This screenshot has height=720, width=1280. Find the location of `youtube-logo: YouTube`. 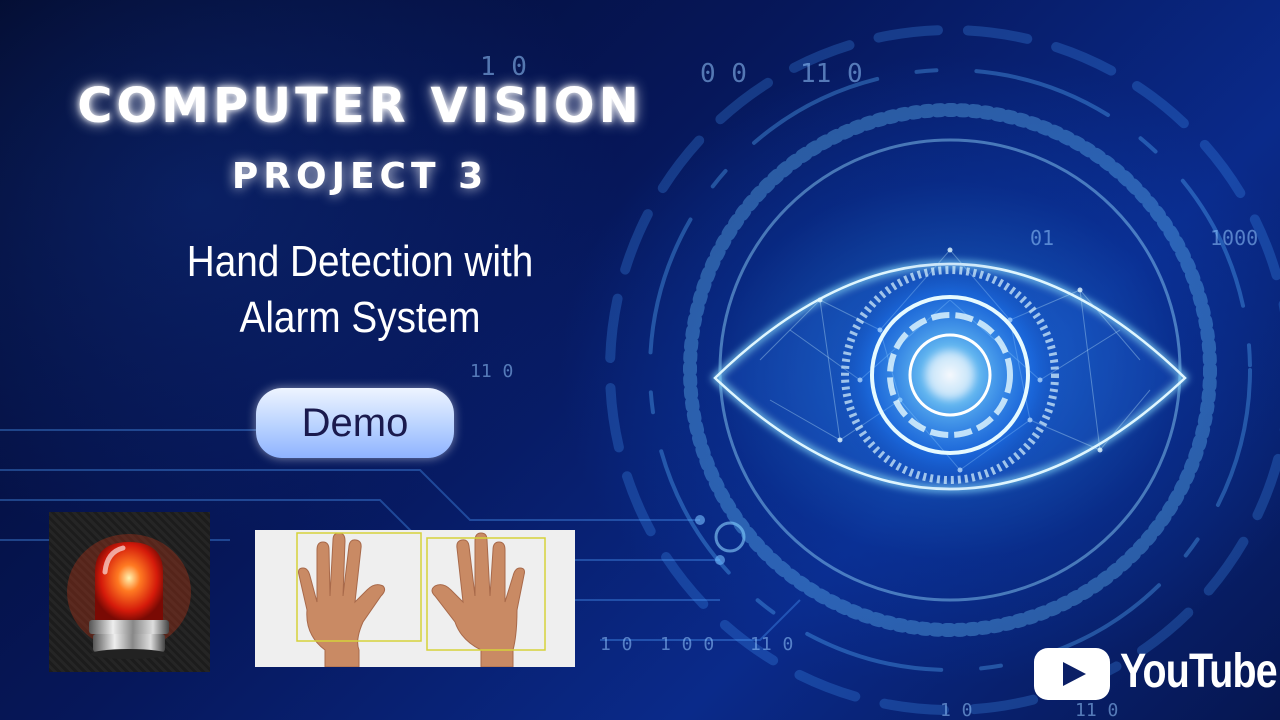

youtube-logo: YouTube is located at coordinates (1156, 672).